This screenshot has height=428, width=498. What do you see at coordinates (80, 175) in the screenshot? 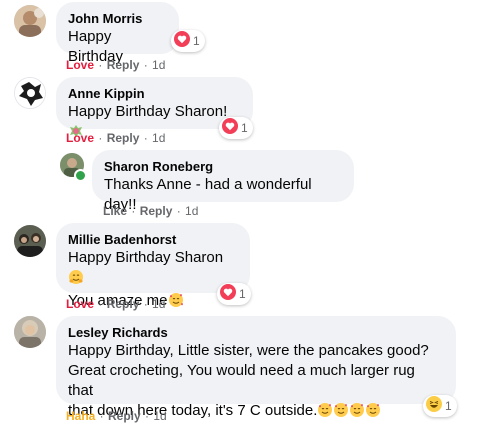
I see `online-status-indicator` at bounding box center [80, 175].